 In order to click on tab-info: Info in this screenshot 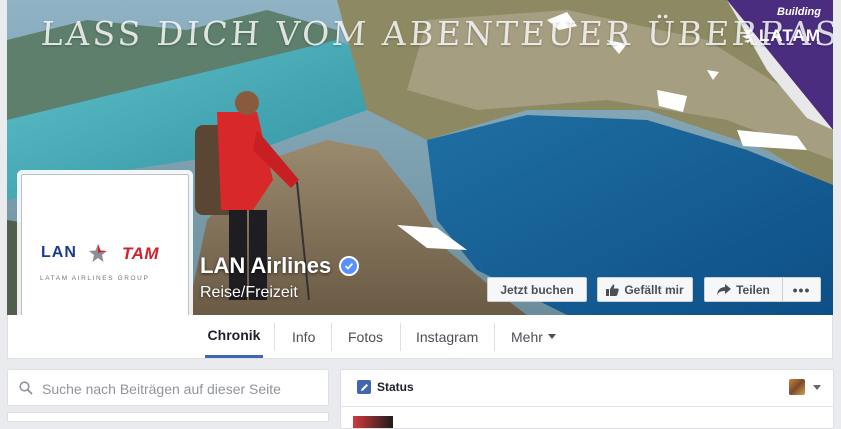, I will do `click(303, 336)`.